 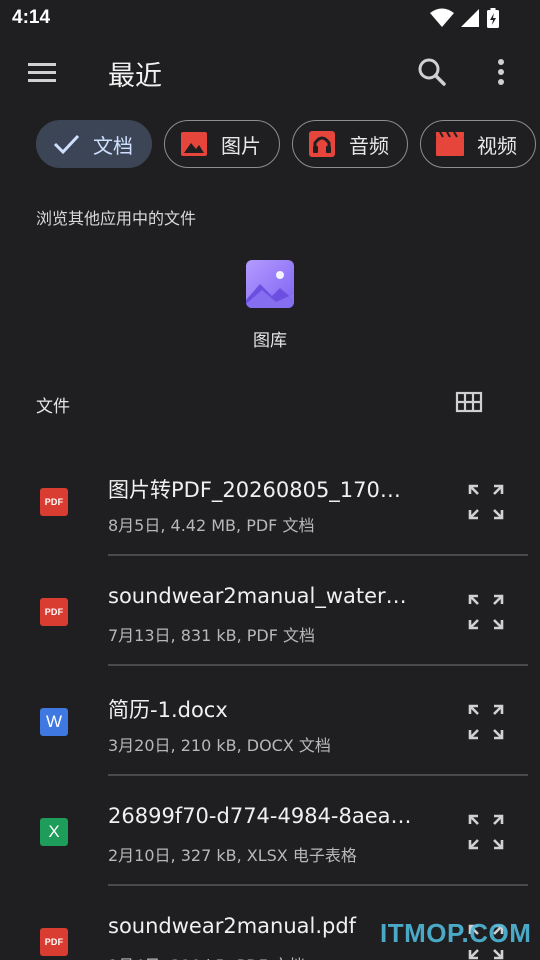 I want to click on file-meta: 1月4日, 320 kB, PDF 文档, so click(x=206, y=956).